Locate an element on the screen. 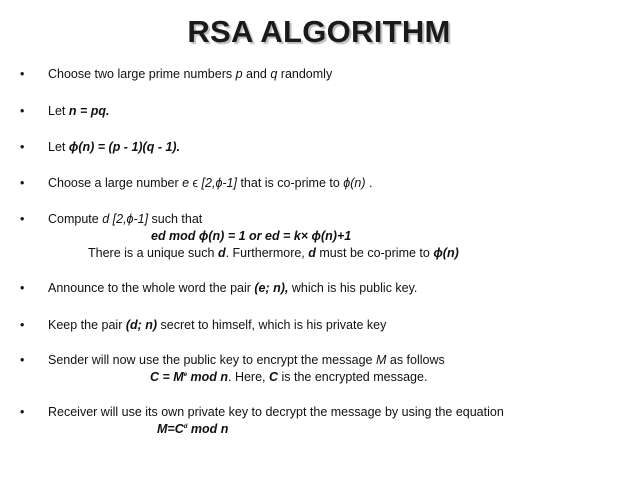  text: such that is located at coordinates (175, 219).